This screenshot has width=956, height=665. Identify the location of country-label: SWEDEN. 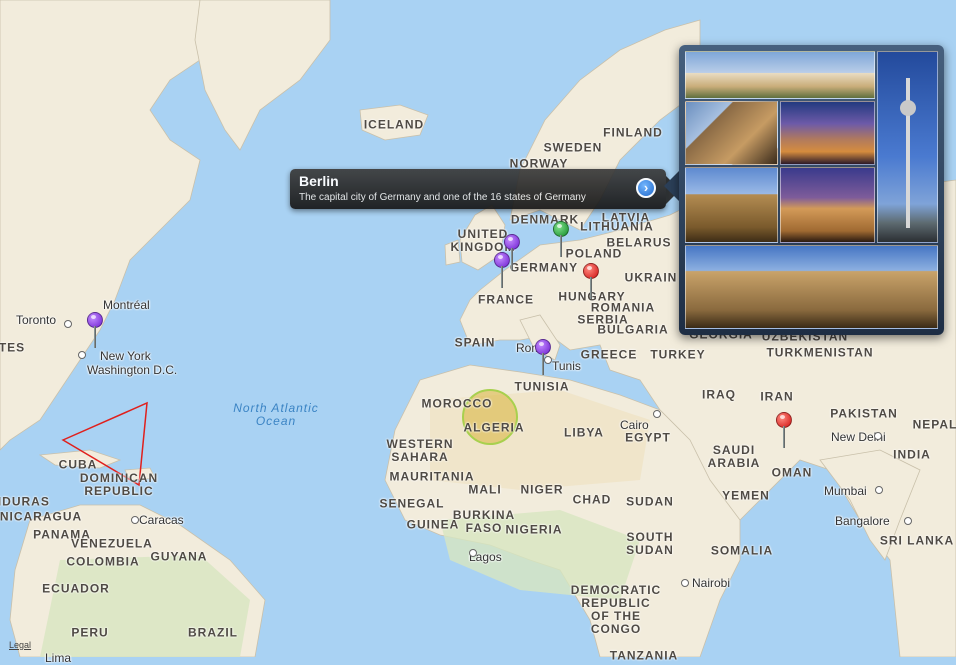
(573, 147).